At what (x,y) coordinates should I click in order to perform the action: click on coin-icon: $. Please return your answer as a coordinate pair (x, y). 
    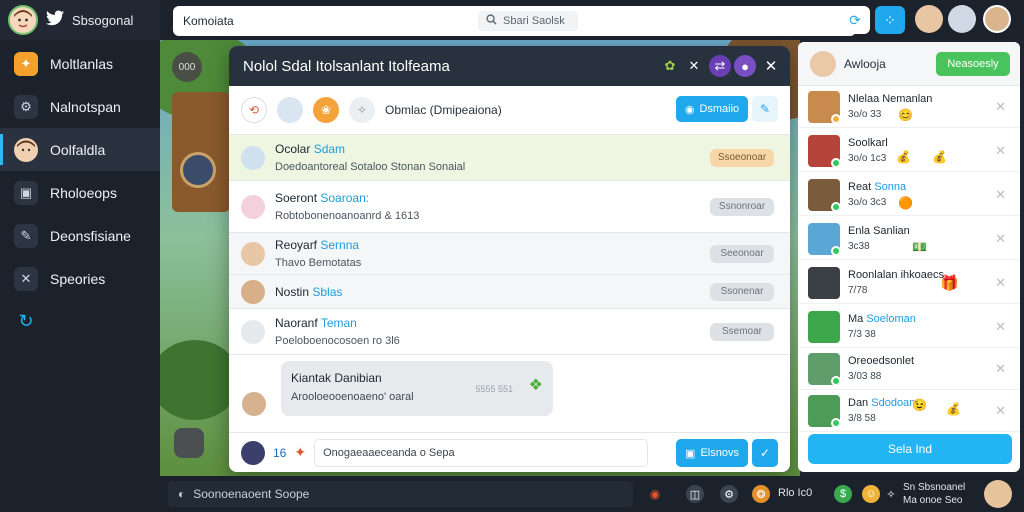
    Looking at the image, I should click on (843, 494).